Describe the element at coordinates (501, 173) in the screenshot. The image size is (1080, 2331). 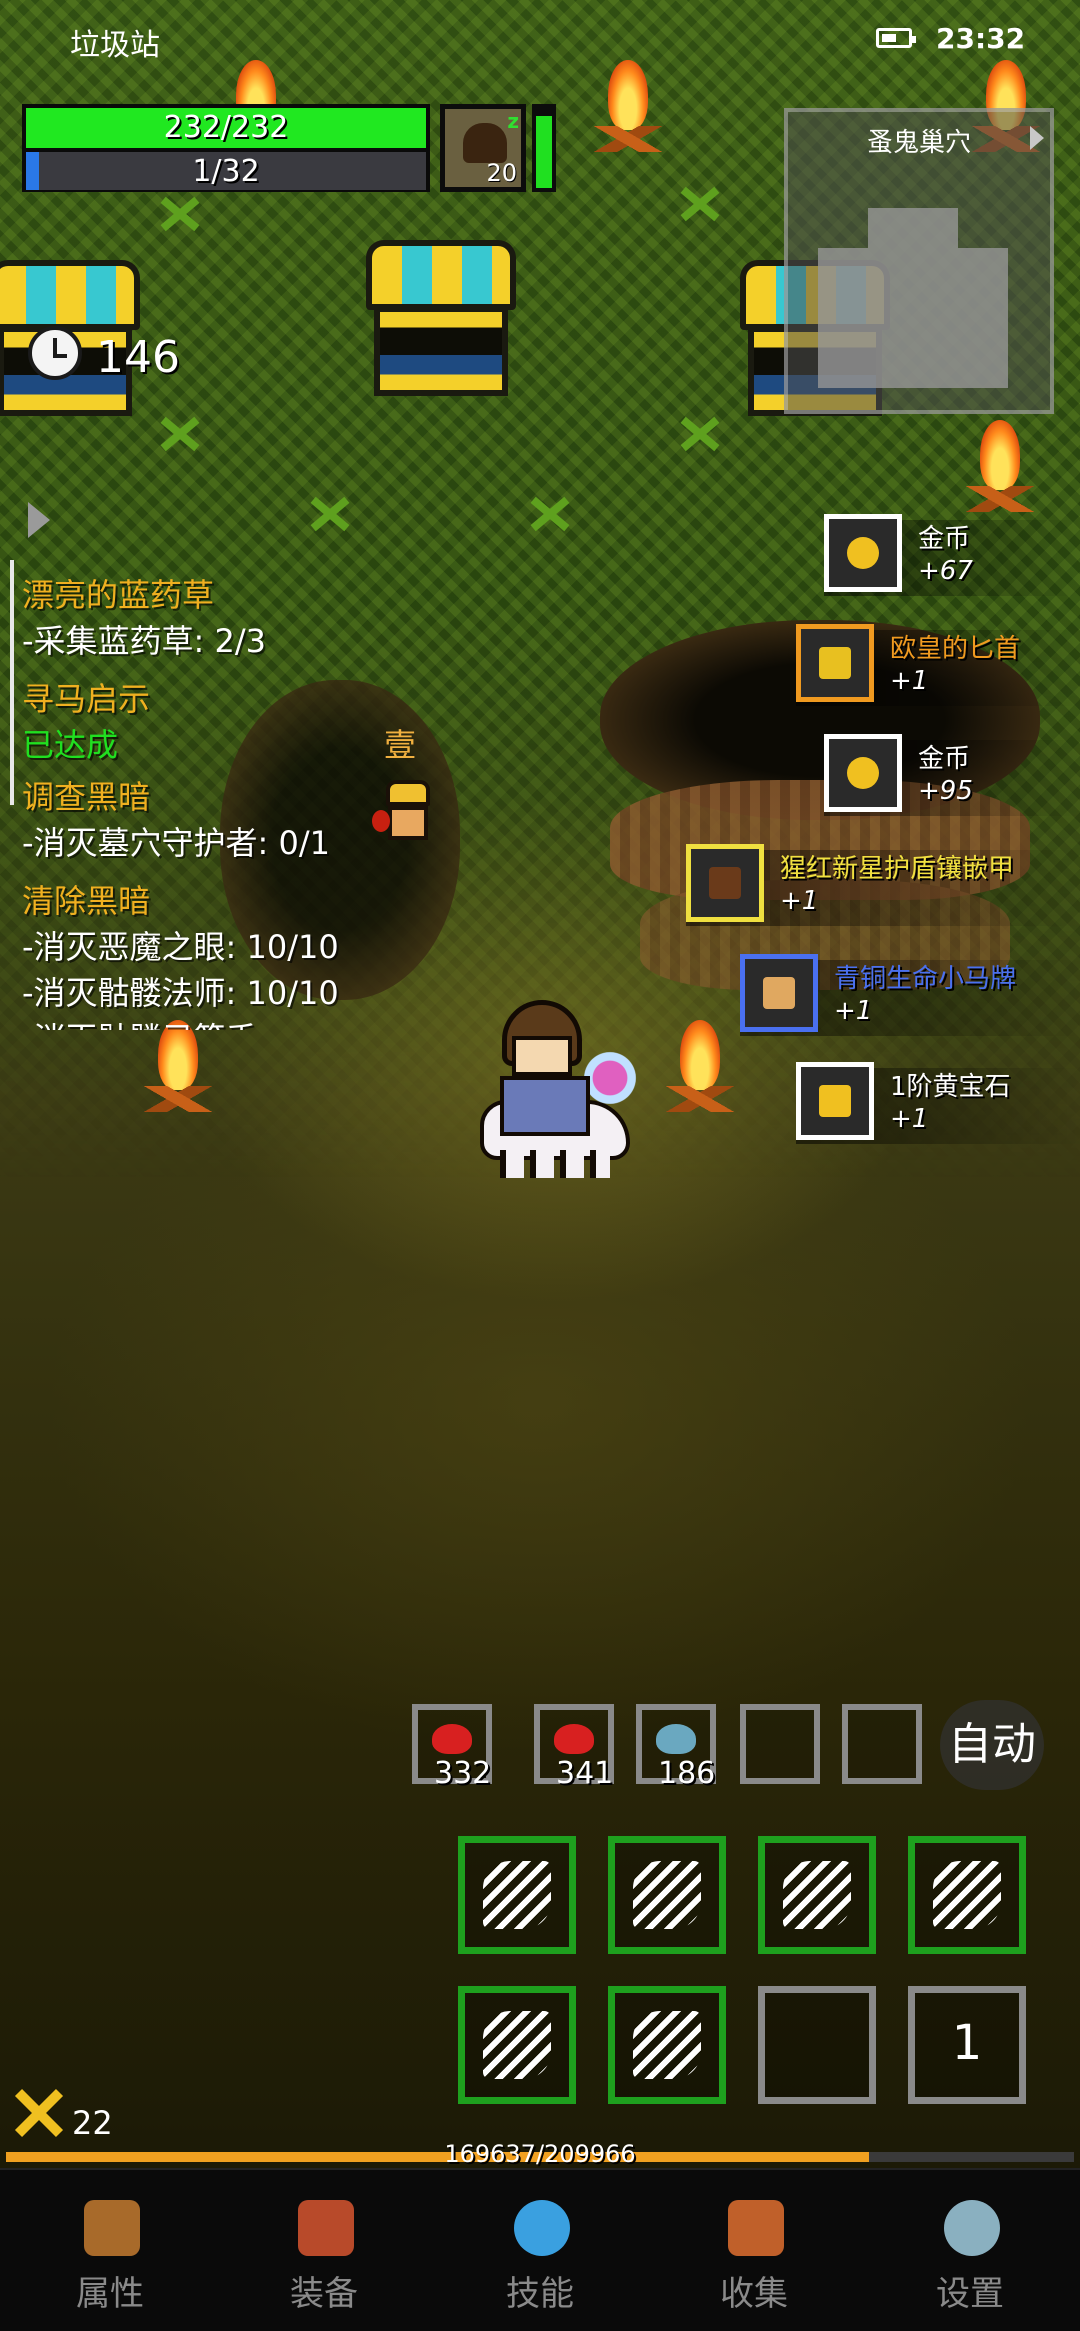
I see `pet-level: 20` at that location.